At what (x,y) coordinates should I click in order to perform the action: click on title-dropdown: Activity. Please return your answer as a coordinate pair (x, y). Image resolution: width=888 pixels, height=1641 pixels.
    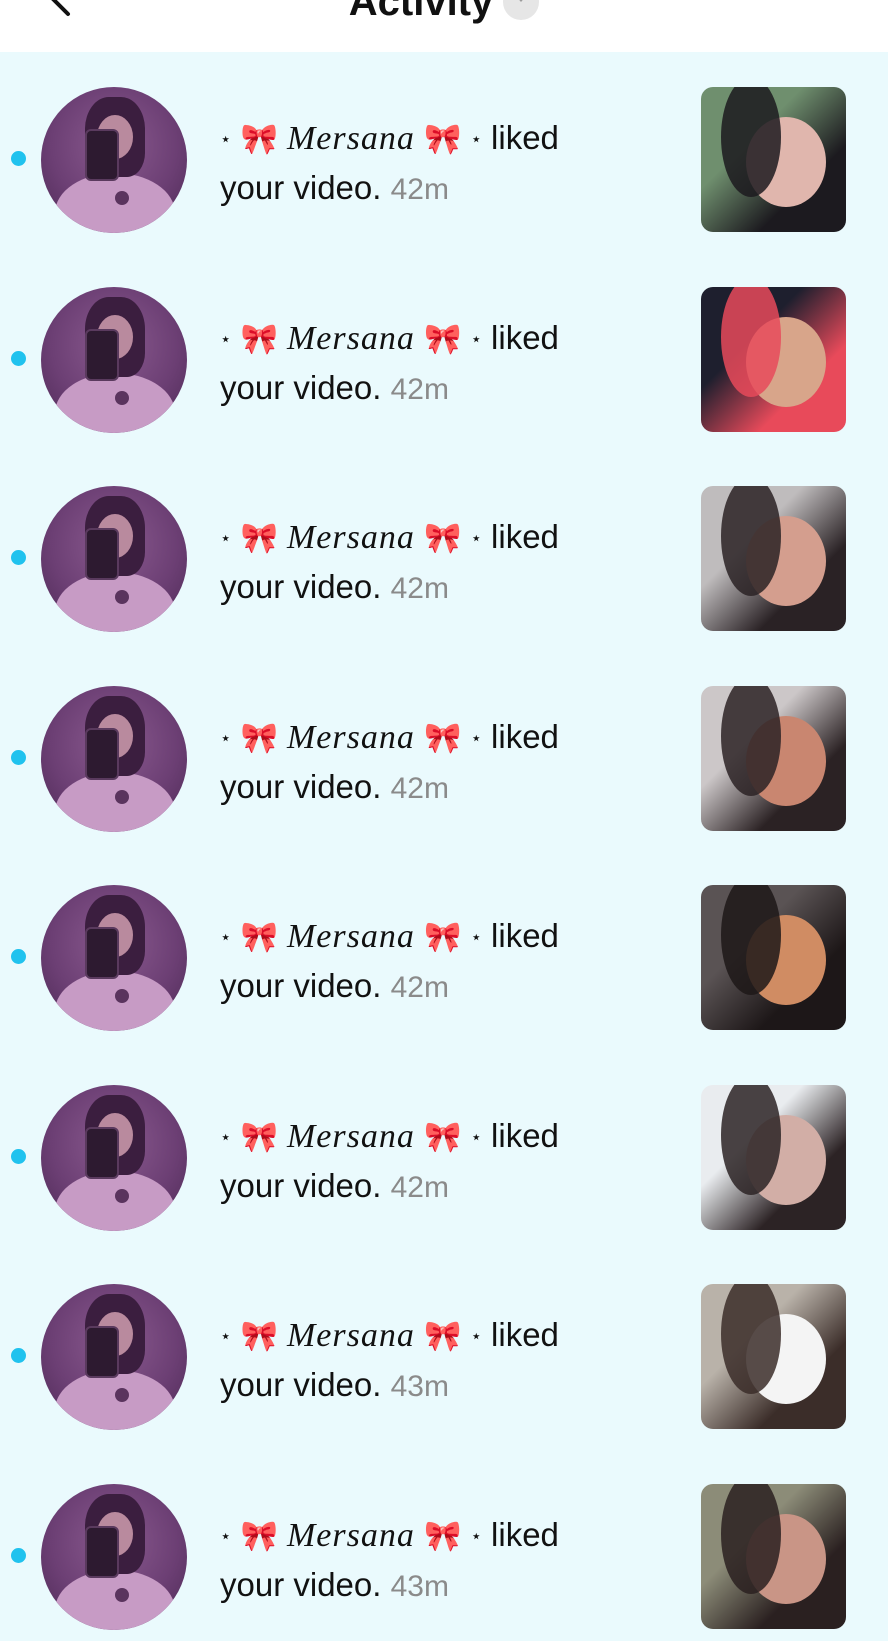
    Looking at the image, I should click on (444, 13).